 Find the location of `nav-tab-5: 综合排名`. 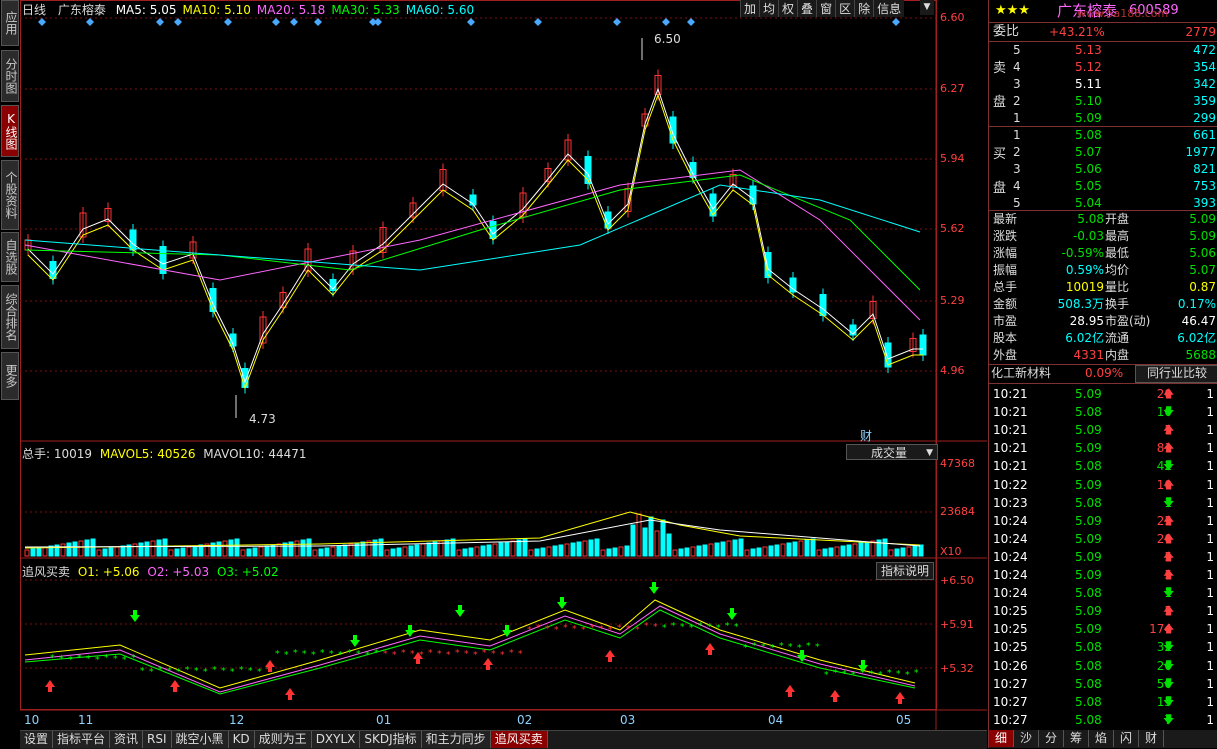

nav-tab-5: 综合排名 is located at coordinates (10, 317).